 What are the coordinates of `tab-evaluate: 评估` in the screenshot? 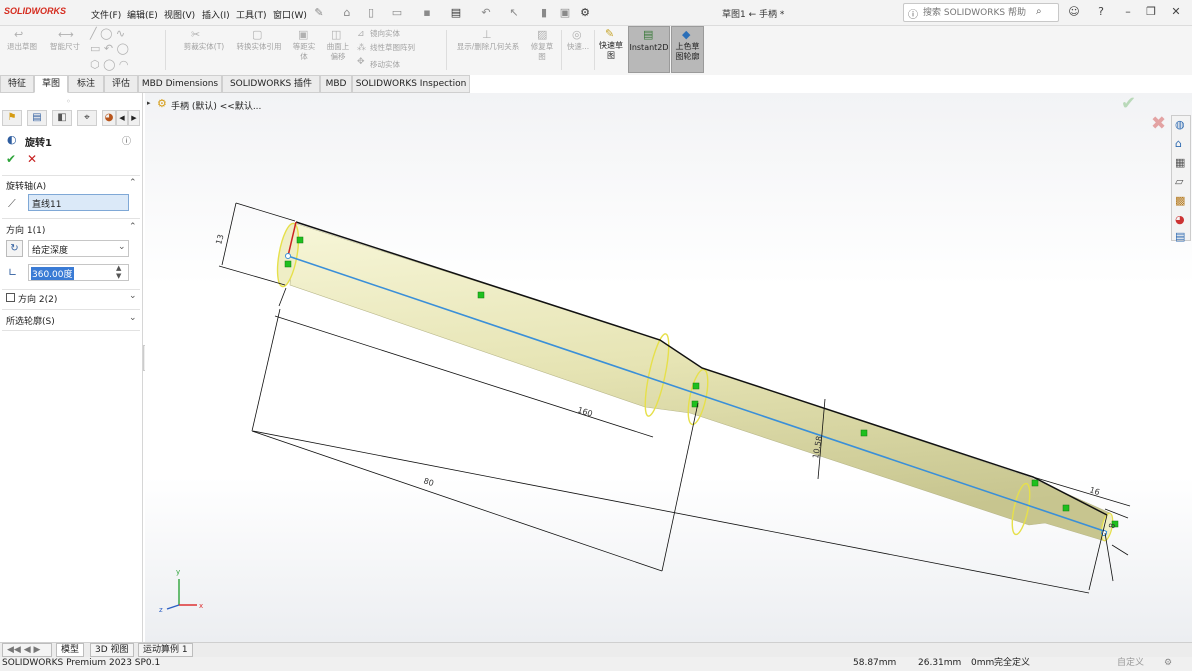 It's located at (121, 84).